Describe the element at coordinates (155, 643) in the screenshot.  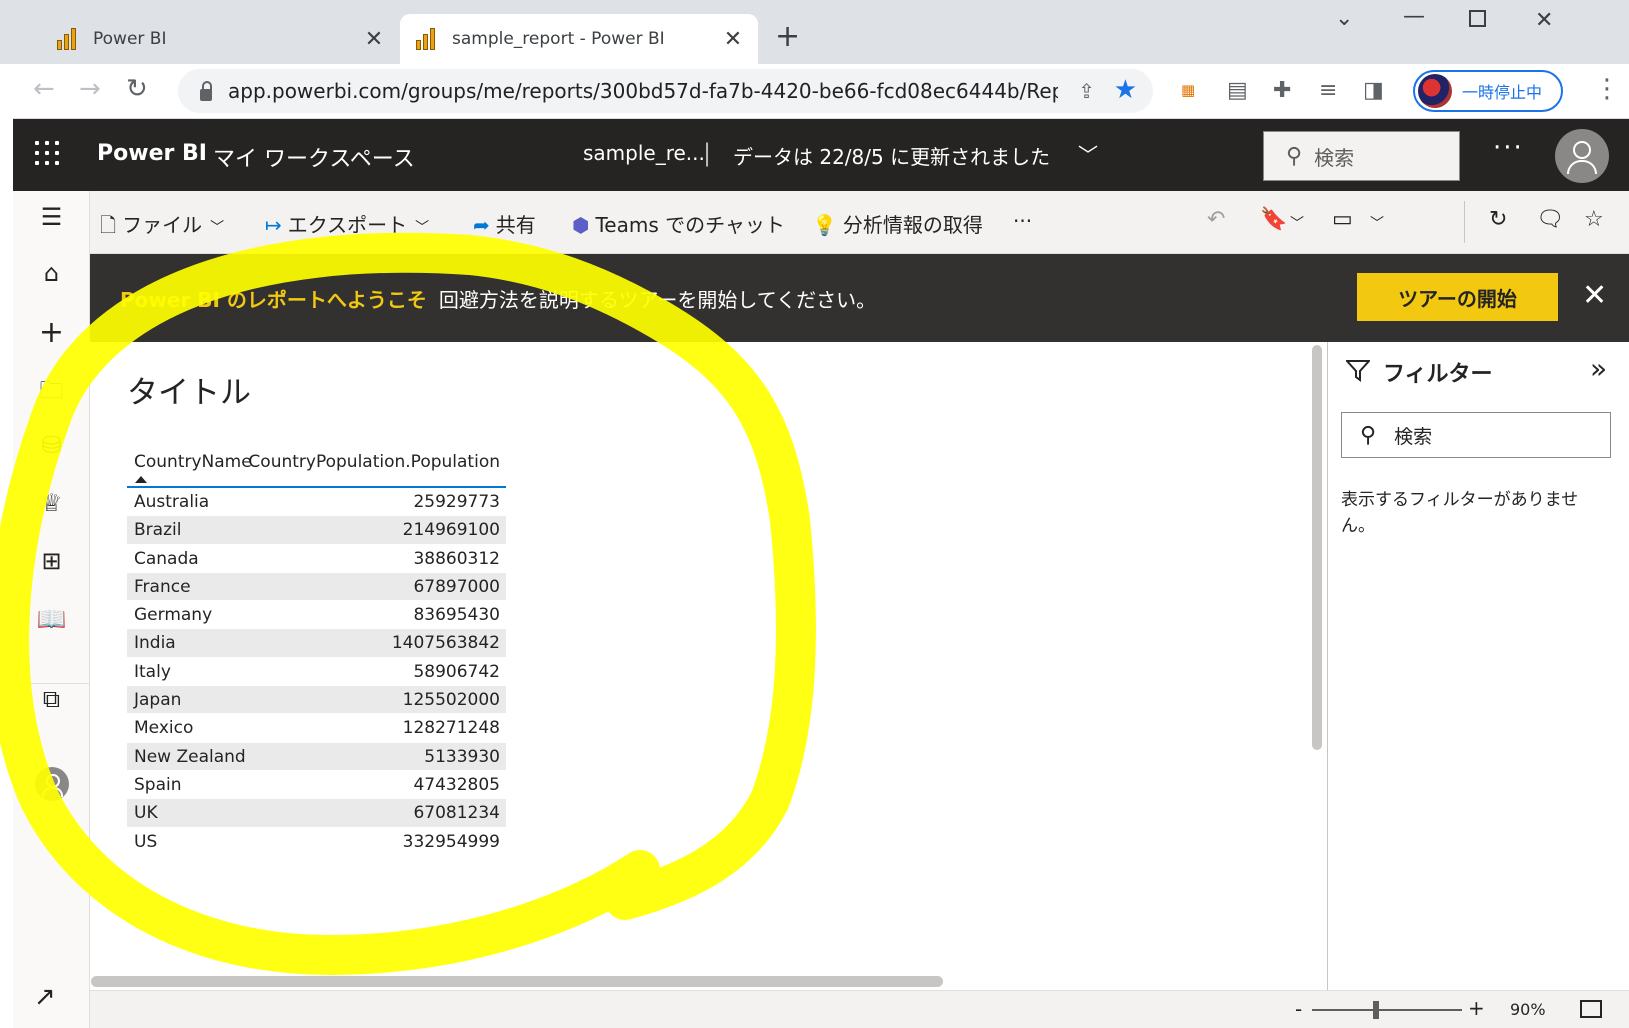
I see `cell-country-name: India` at that location.